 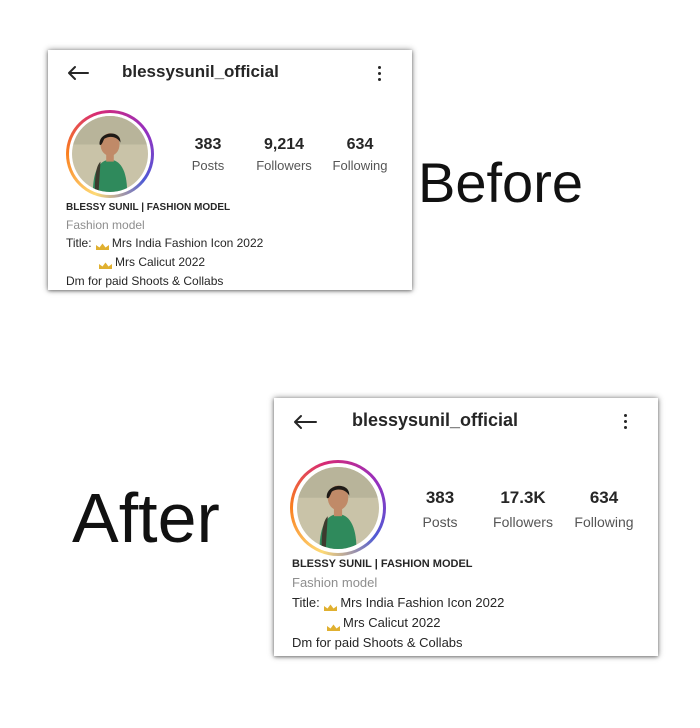 I want to click on after-label: After, so click(x=146, y=518).